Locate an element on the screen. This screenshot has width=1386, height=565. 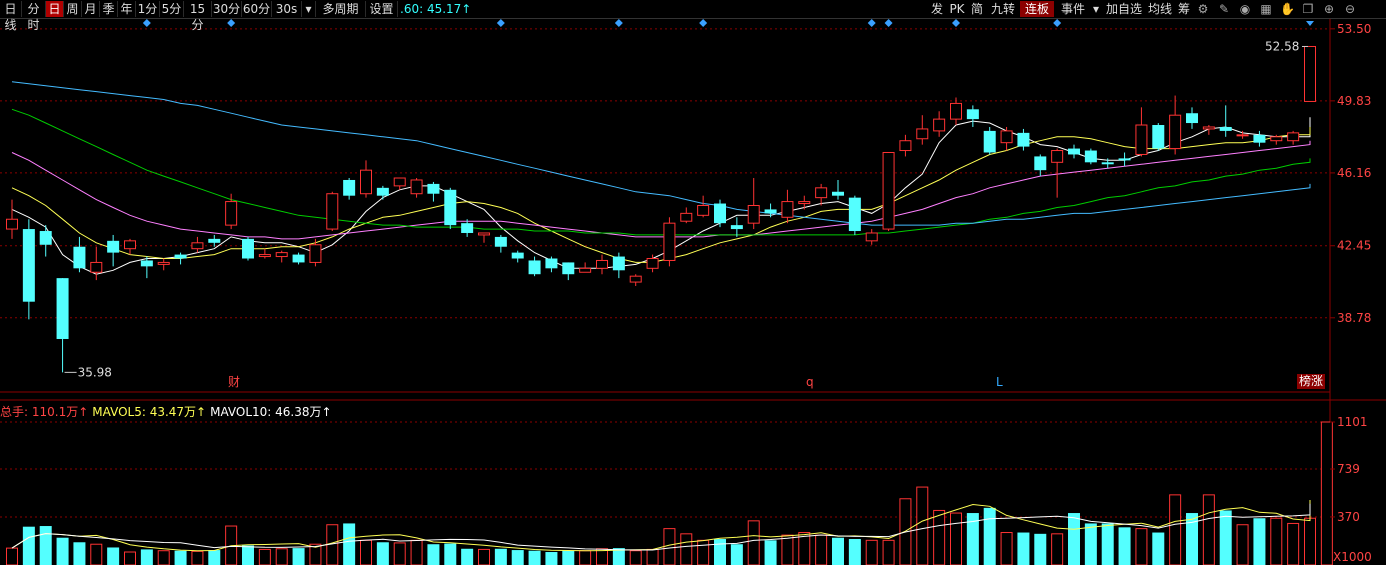
period-button-13: 多周期 is located at coordinates (341, 9).